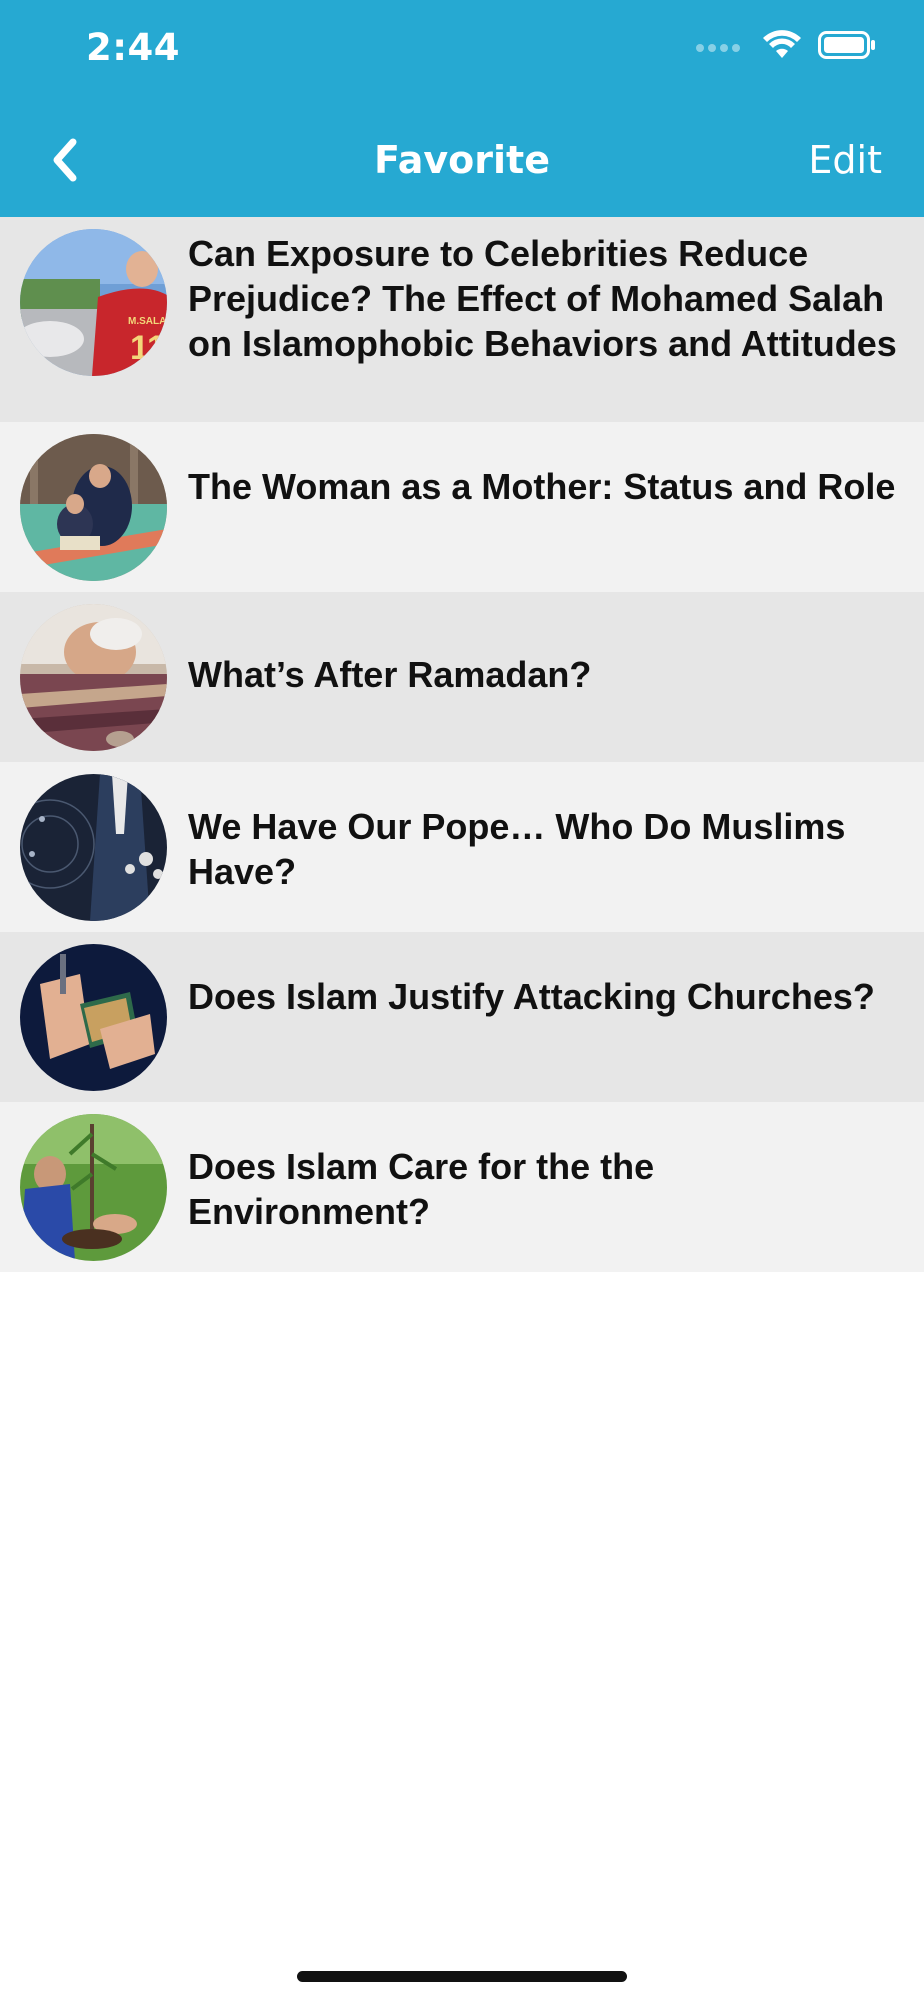  Describe the element at coordinates (718, 47) in the screenshot. I see `cellular-signal-icon` at that location.